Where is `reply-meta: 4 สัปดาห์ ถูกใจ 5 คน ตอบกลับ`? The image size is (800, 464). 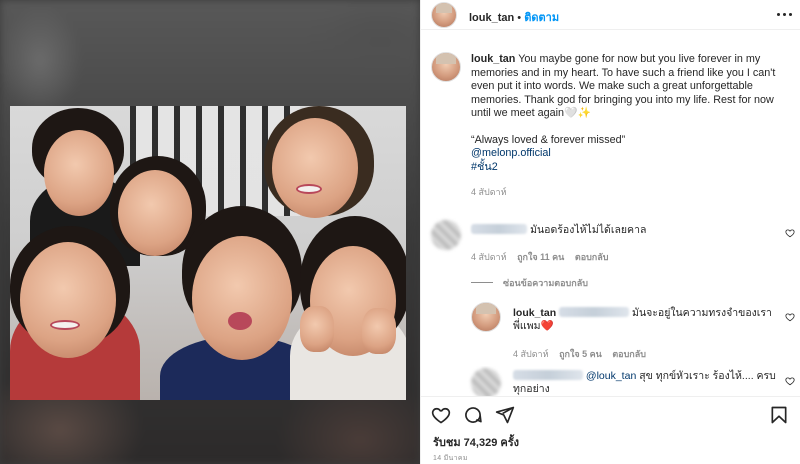 reply-meta: 4 สัปดาห์ ถูกใจ 5 คน ตอบกลับ is located at coordinates (579, 354).